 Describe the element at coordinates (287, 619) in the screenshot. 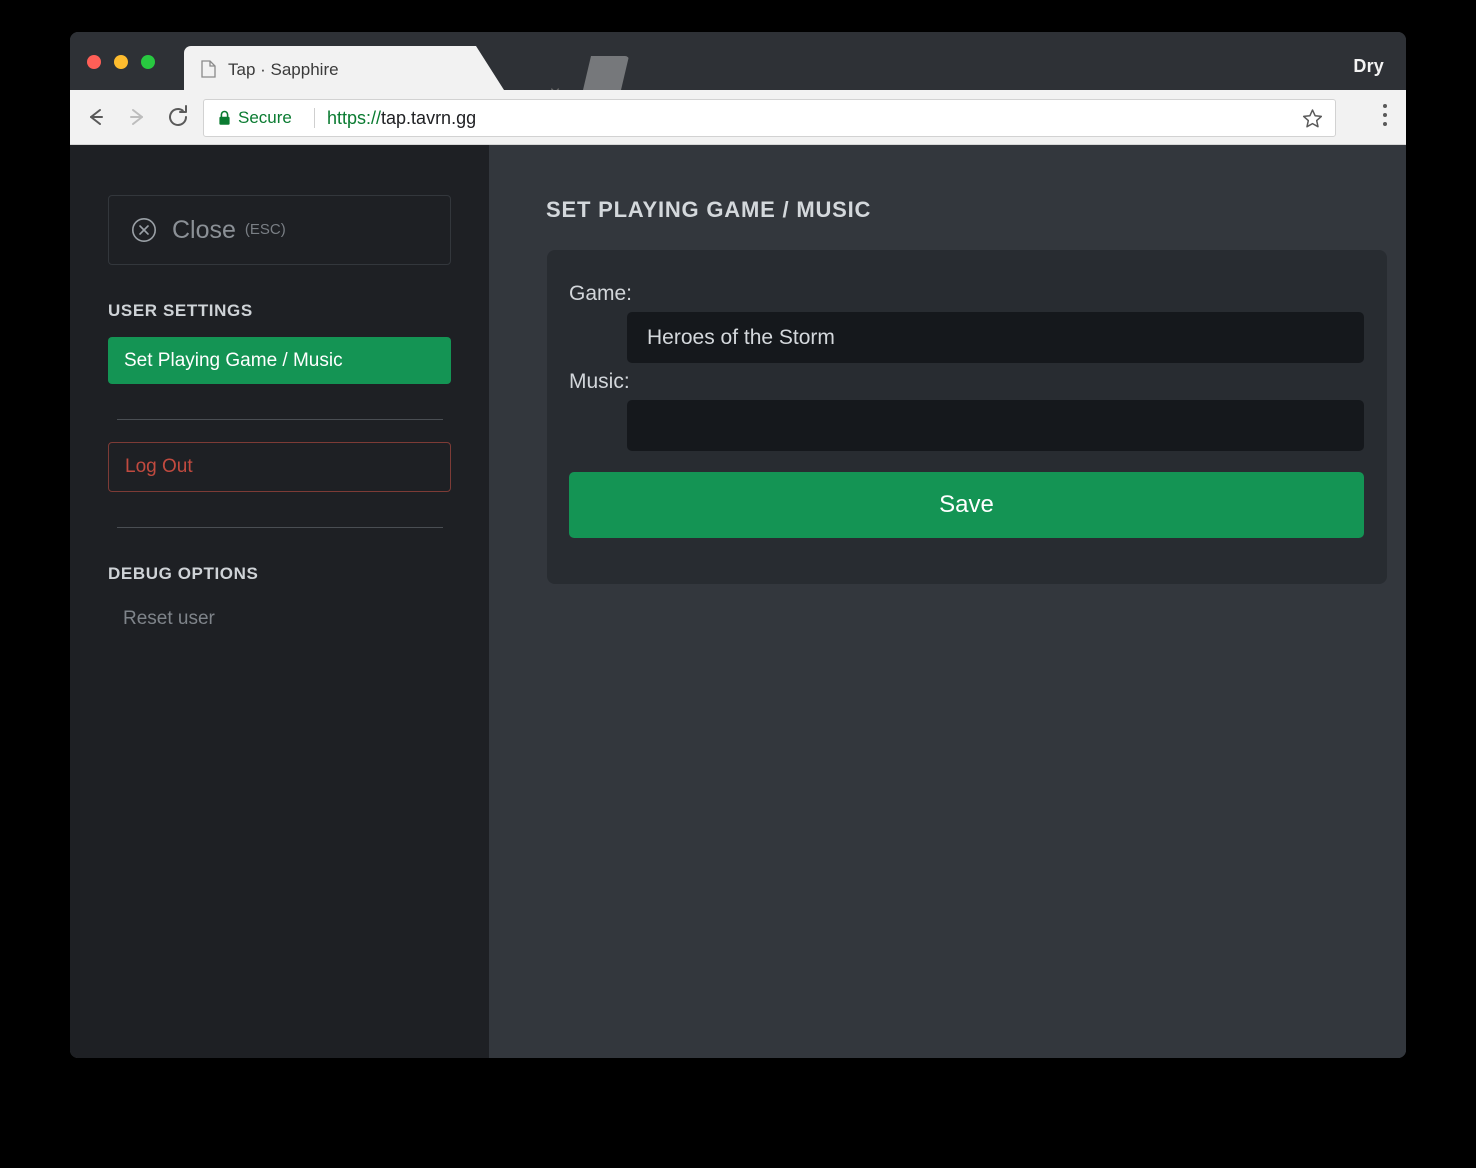

I see `sidebar-item-reset-user: Reset user` at that location.